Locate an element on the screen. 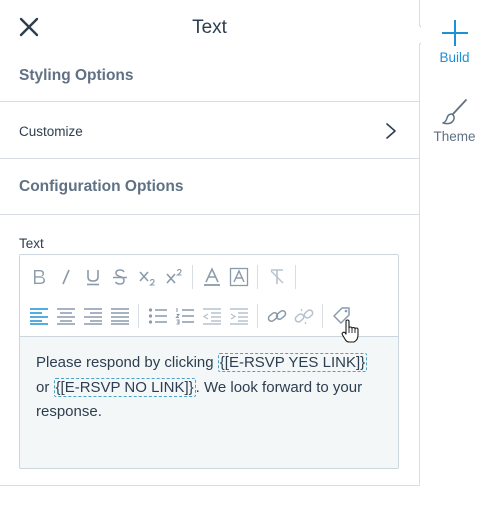 The width and height of the screenshot is (488, 506). indent-icon is located at coordinates (238, 316).